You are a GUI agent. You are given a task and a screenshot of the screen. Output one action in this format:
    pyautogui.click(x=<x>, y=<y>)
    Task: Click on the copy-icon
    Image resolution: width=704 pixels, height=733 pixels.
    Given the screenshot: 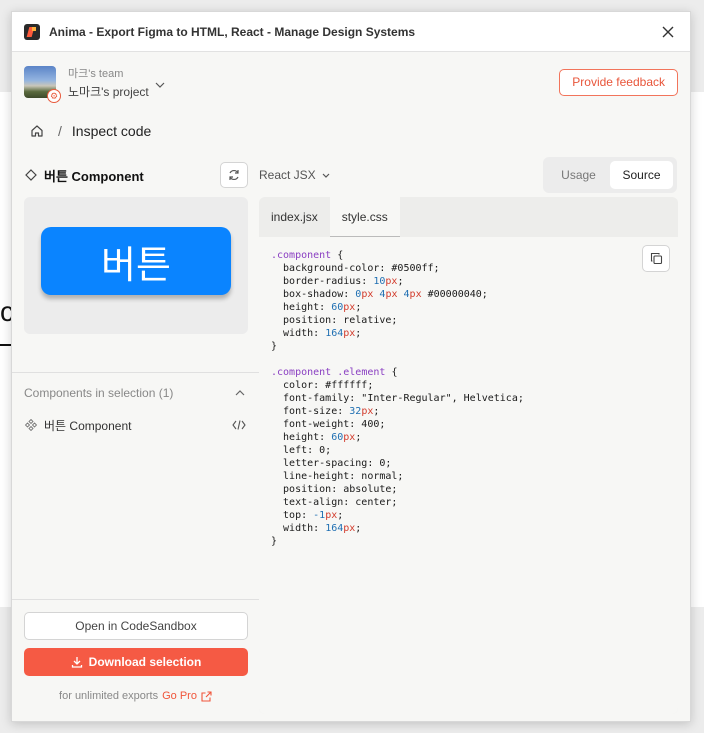 What is the action you would take?
    pyautogui.click(x=656, y=258)
    